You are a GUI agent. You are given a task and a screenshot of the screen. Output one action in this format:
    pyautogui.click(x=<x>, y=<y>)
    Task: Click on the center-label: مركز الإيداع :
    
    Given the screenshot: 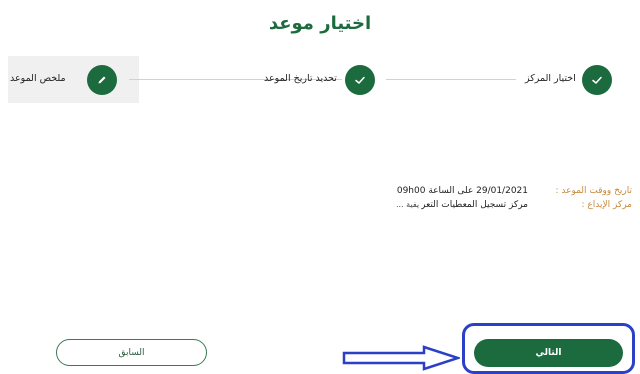 What is the action you would take?
    pyautogui.click(x=606, y=205)
    